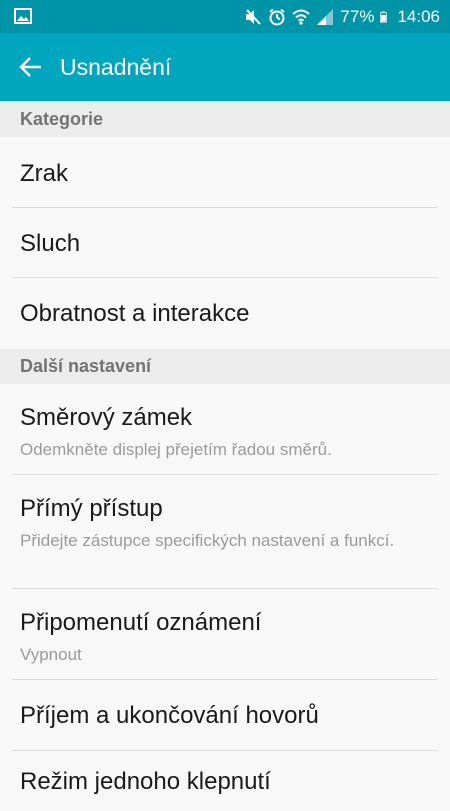  What do you see at coordinates (357, 16) in the screenshot?
I see `battery-percent: 77%` at bounding box center [357, 16].